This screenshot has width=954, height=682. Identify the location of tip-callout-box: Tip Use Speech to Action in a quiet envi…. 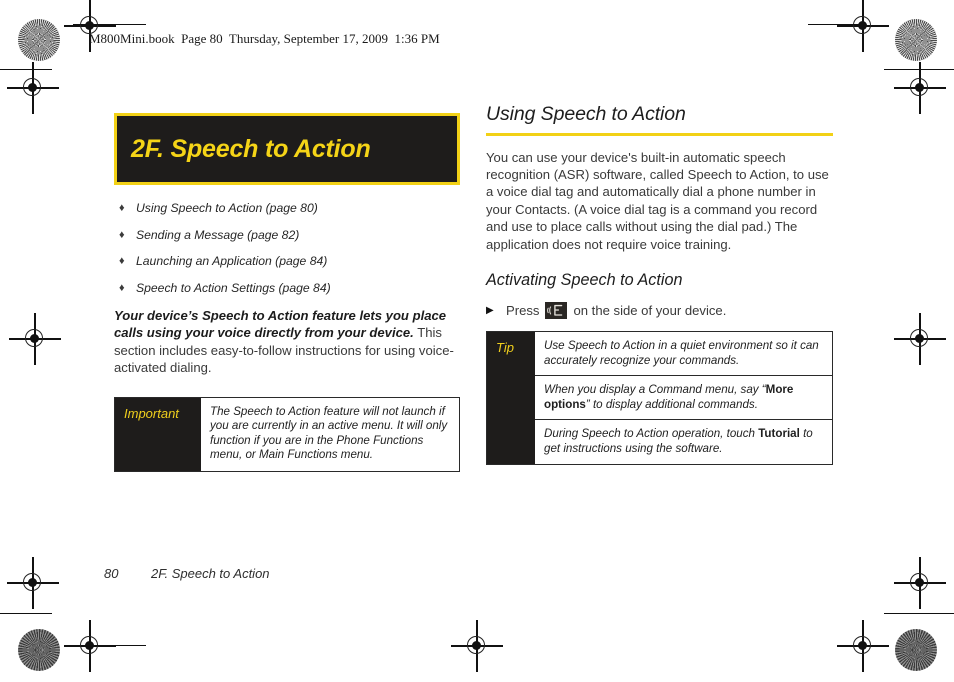
(659, 398).